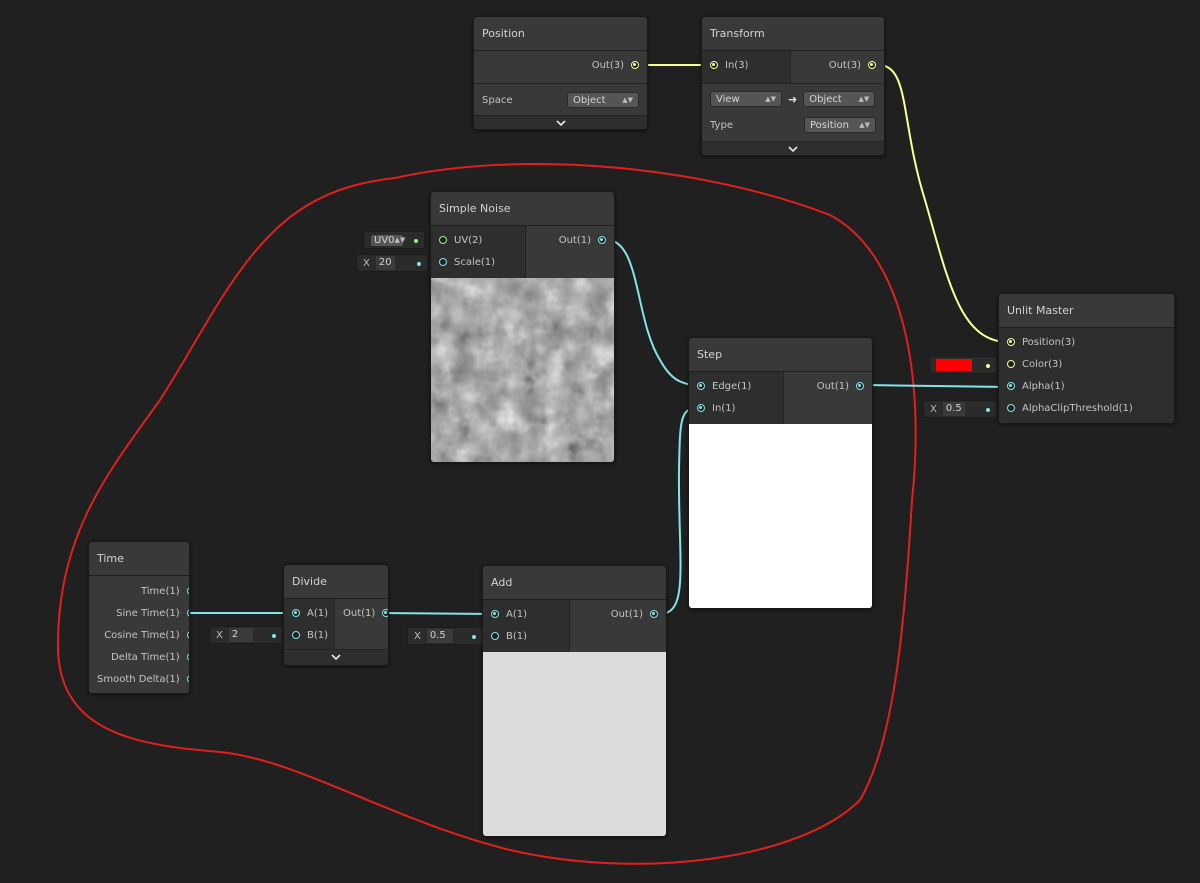  Describe the element at coordinates (736, 408) in the screenshot. I see `port-step-in: In(1)` at that location.